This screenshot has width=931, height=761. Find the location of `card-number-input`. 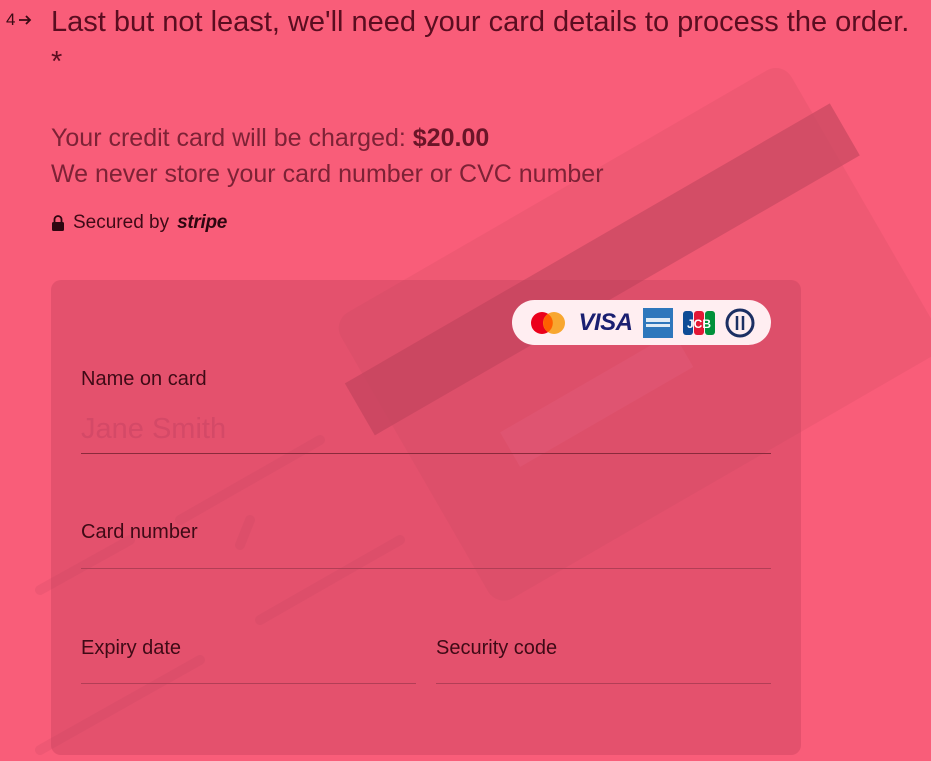

card-number-input is located at coordinates (426, 558).